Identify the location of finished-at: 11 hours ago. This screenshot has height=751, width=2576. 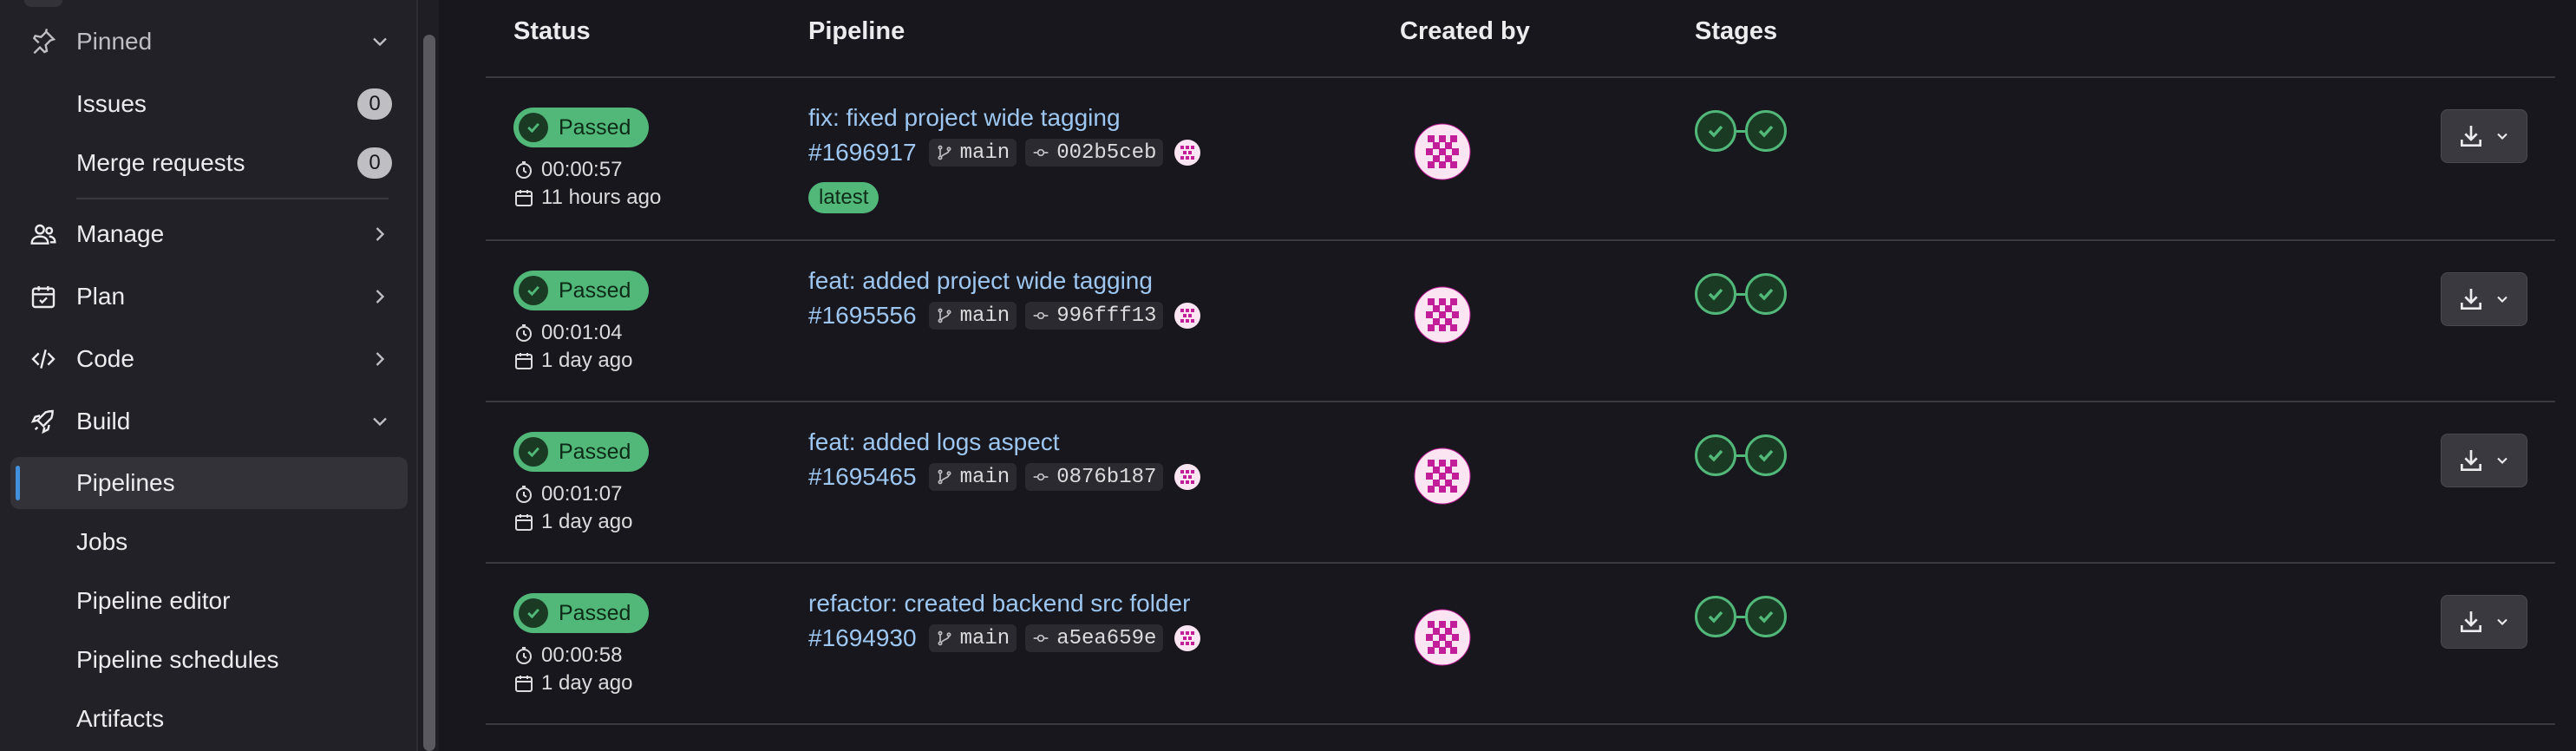
(587, 198).